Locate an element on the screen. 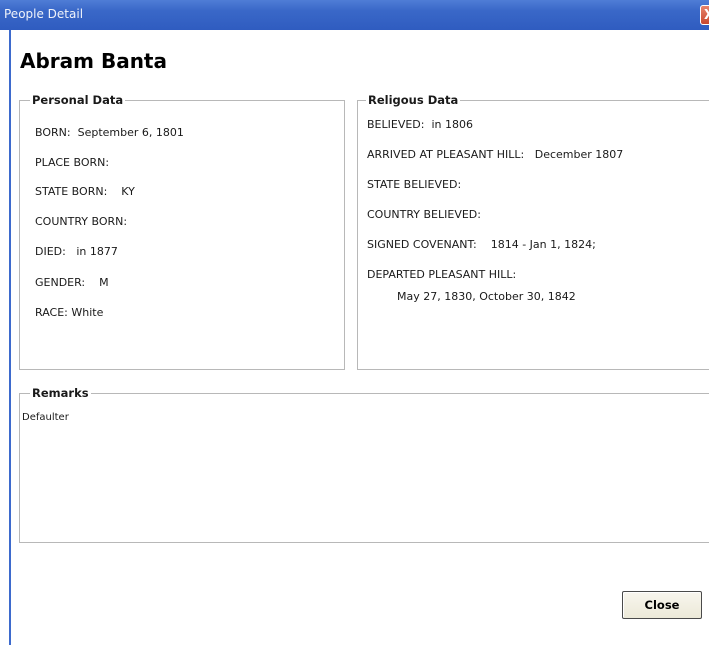 The height and width of the screenshot is (645, 709). remarks-text: Defaulter is located at coordinates (45, 417).